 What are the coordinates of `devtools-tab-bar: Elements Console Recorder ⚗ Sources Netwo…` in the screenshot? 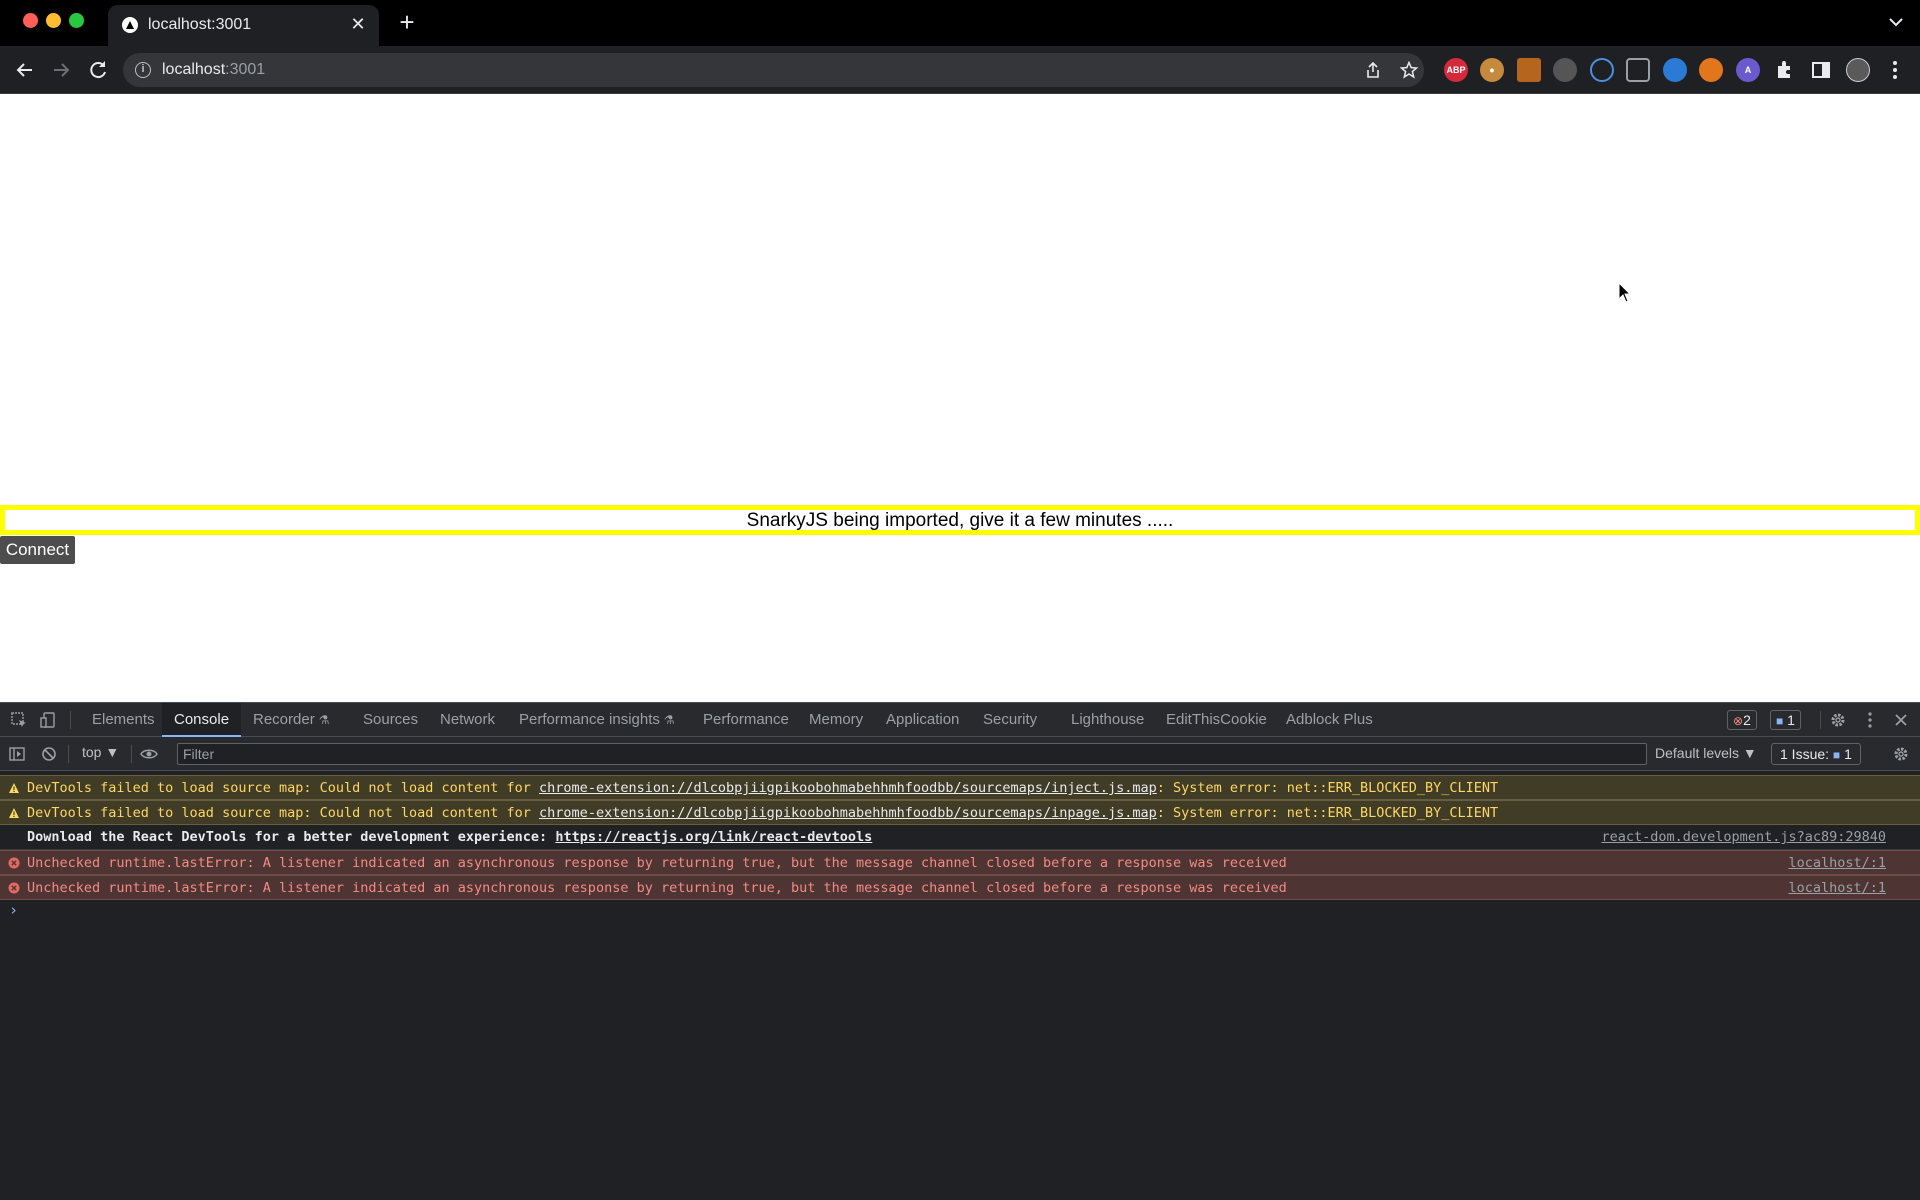 It's located at (960, 720).